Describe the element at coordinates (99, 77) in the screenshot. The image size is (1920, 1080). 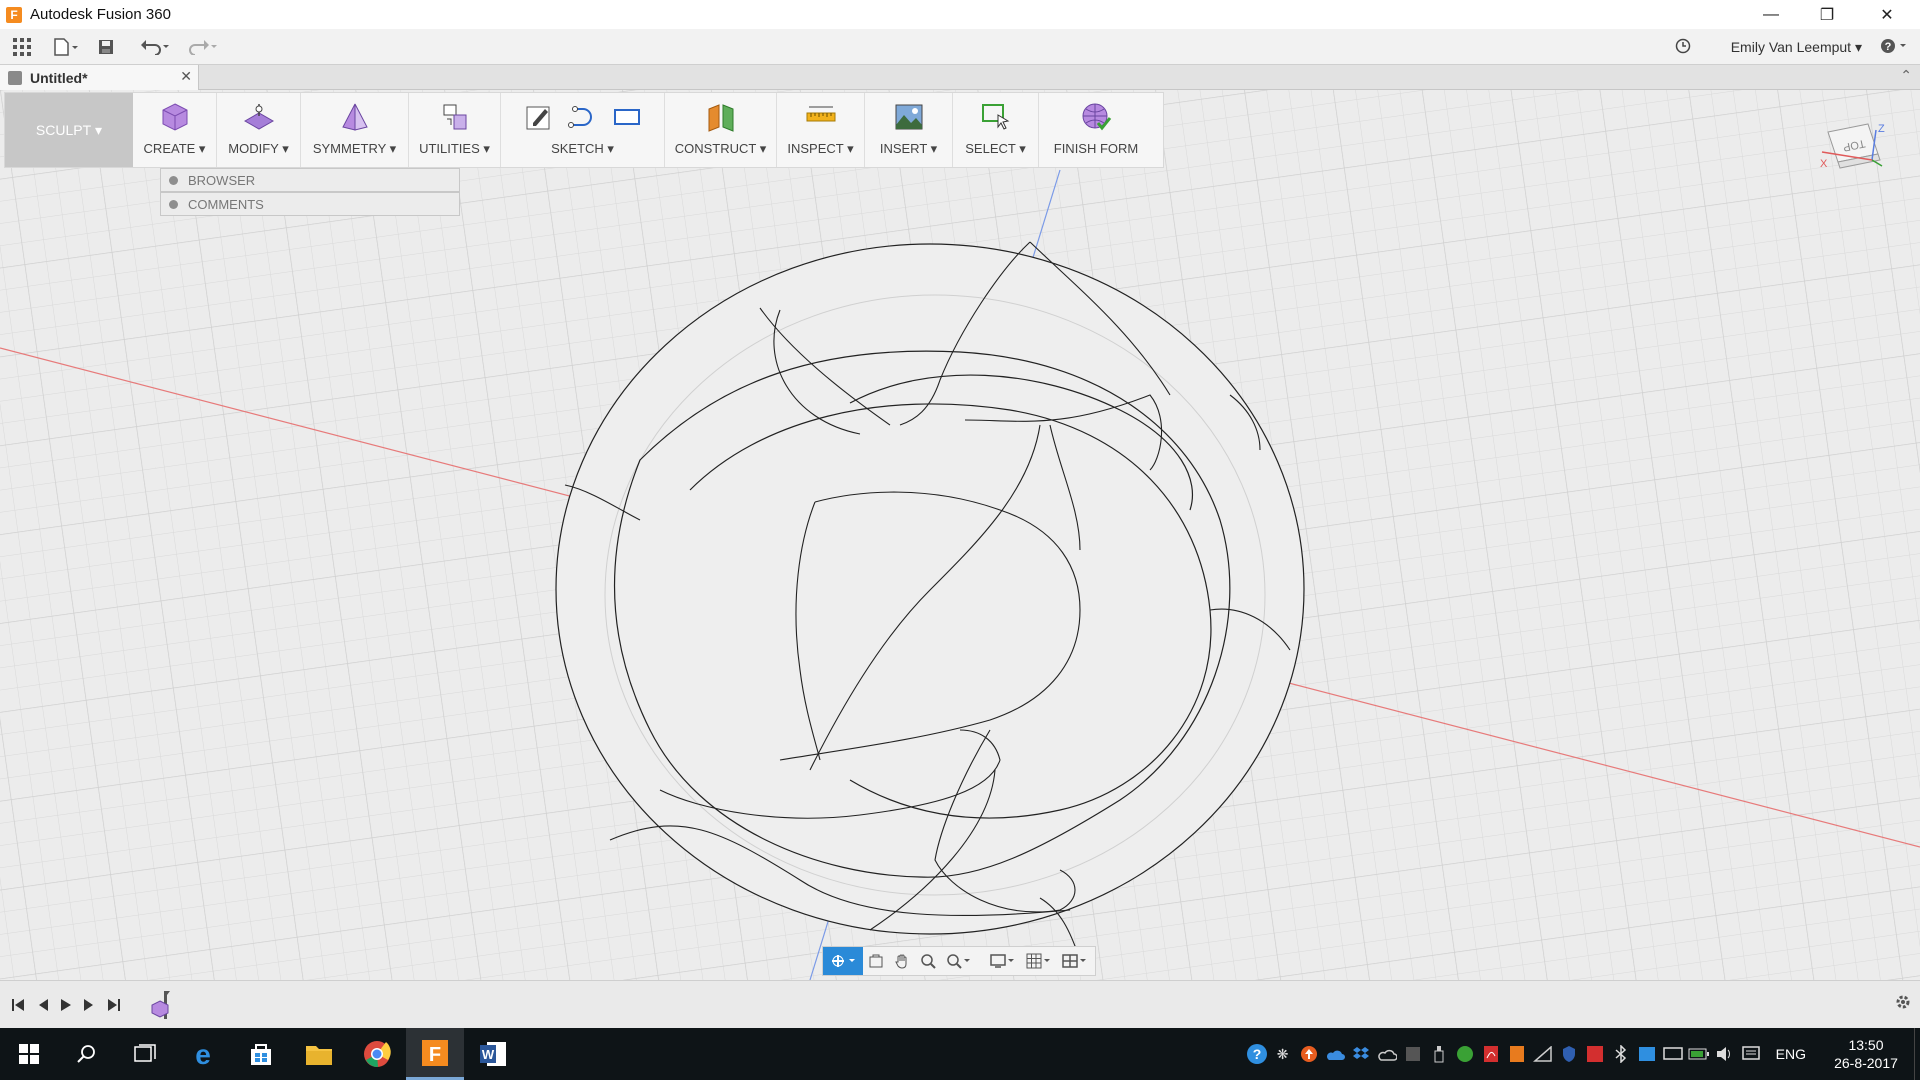
I see `document-tab: Untitled* ✕` at that location.